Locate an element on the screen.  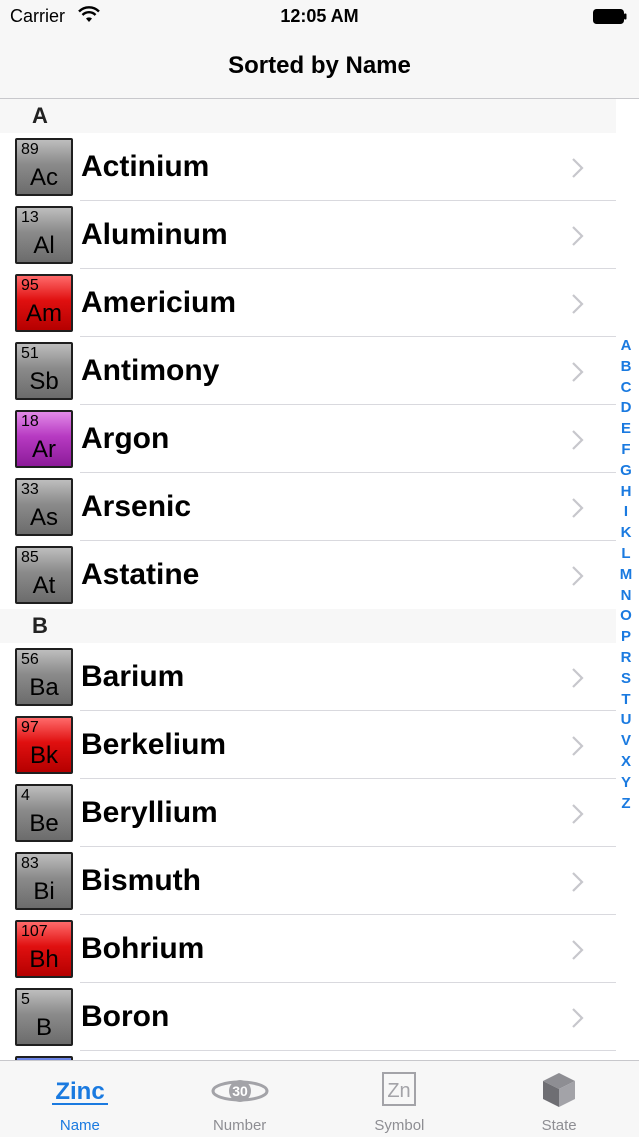
atomic-number: 107 is located at coordinates (34, 931).